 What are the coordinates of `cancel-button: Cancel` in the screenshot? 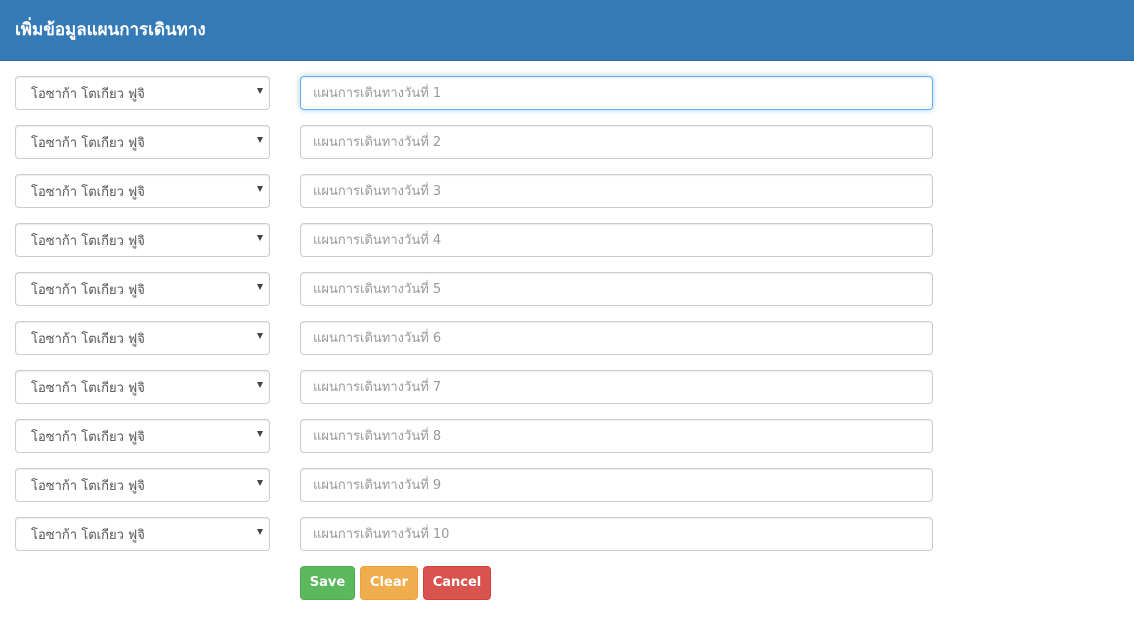 It's located at (457, 583).